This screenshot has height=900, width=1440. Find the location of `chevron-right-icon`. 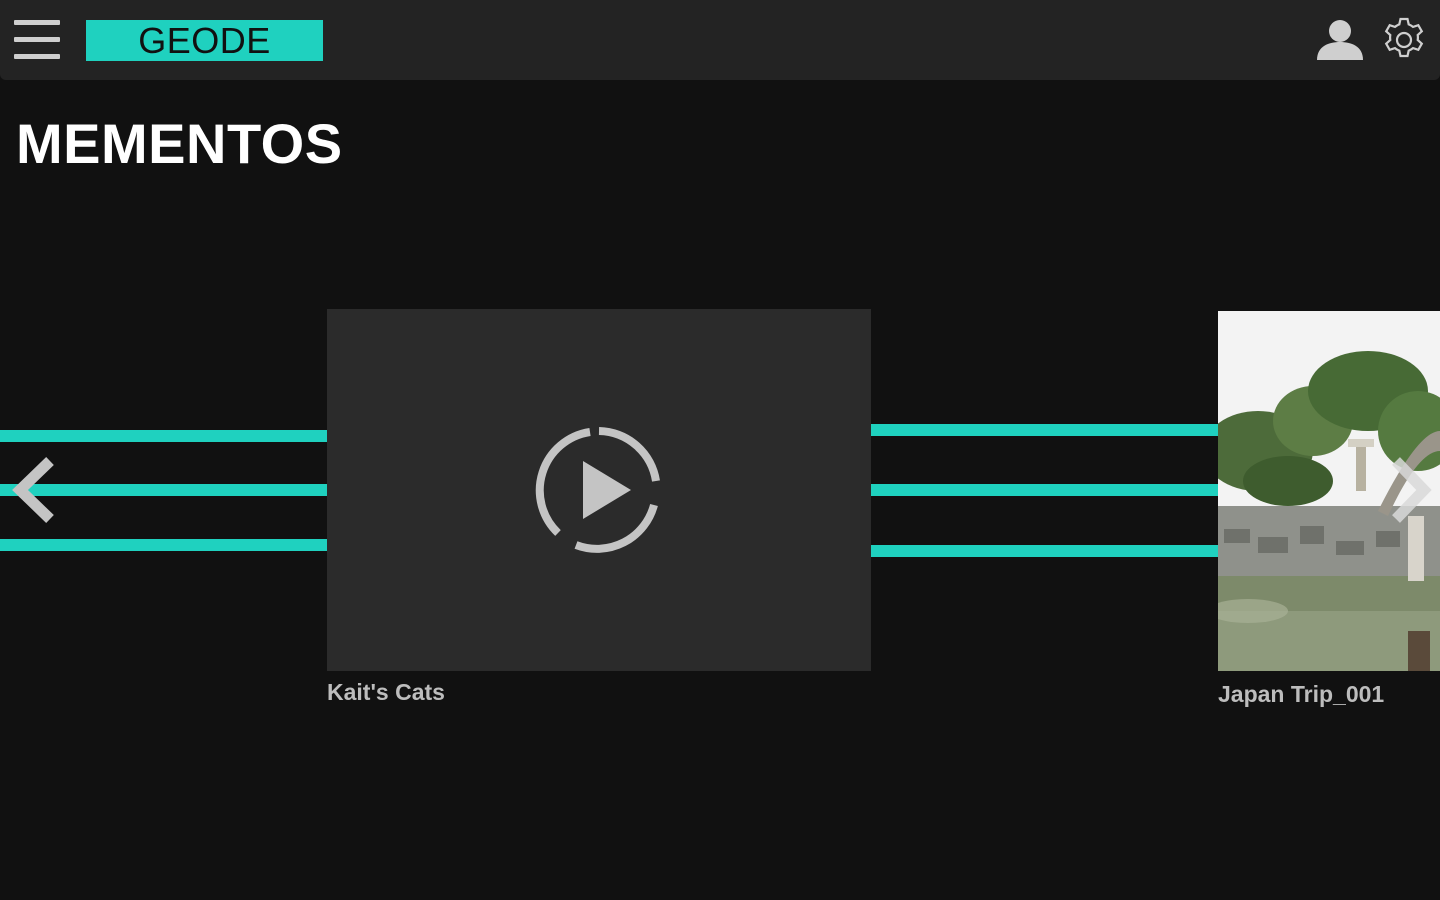

chevron-right-icon is located at coordinates (1406, 490).